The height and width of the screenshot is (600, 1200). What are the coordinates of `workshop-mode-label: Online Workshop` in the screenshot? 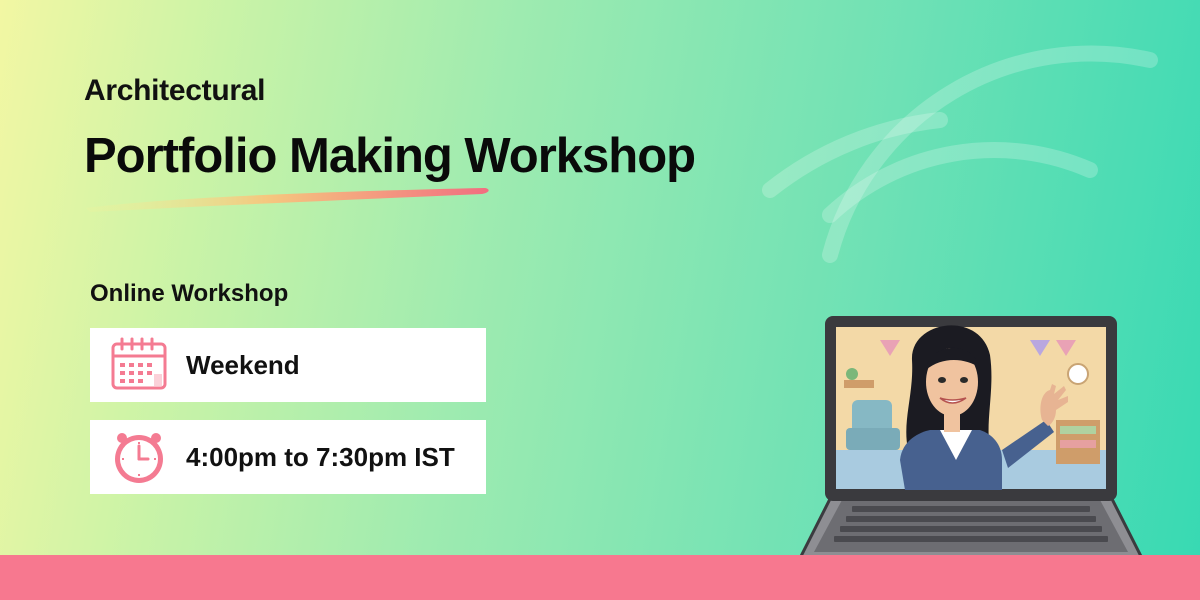 It's located at (189, 293).